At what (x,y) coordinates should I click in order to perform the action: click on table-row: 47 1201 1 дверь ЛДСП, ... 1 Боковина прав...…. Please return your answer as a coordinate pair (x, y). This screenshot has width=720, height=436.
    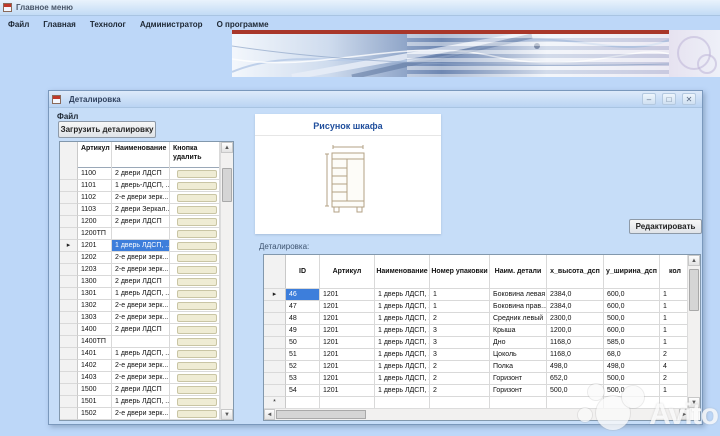
    Looking at the image, I should click on (477, 307).